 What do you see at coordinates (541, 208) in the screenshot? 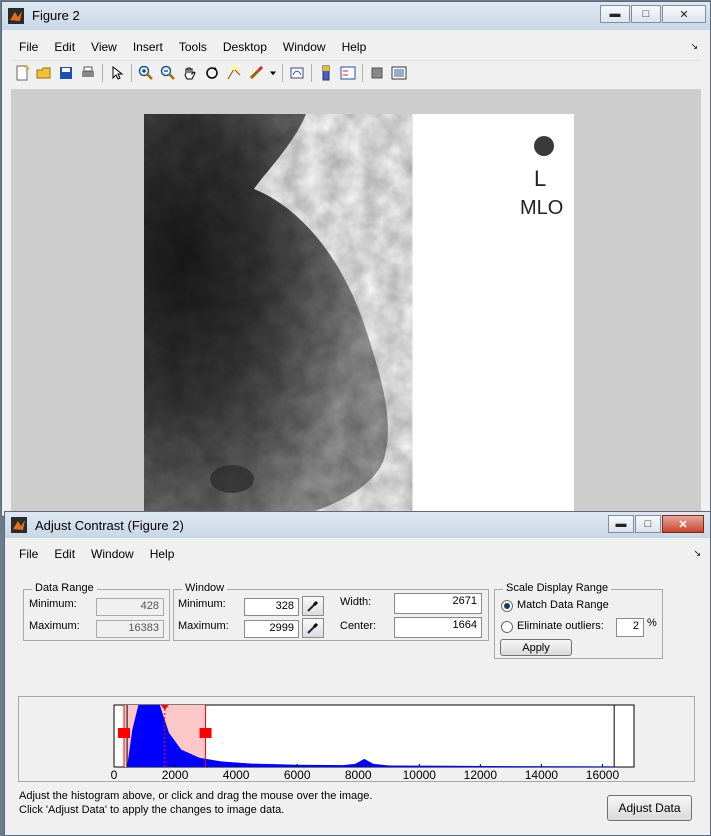
I see `view-label: MLO` at bounding box center [541, 208].